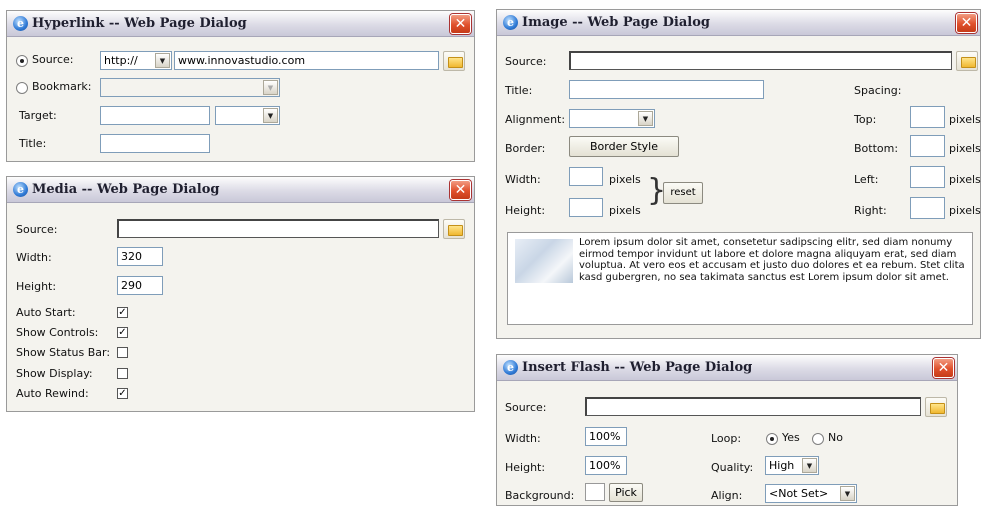  Describe the element at coordinates (965, 210) in the screenshot. I see `right-pixels-label: pixels` at that location.